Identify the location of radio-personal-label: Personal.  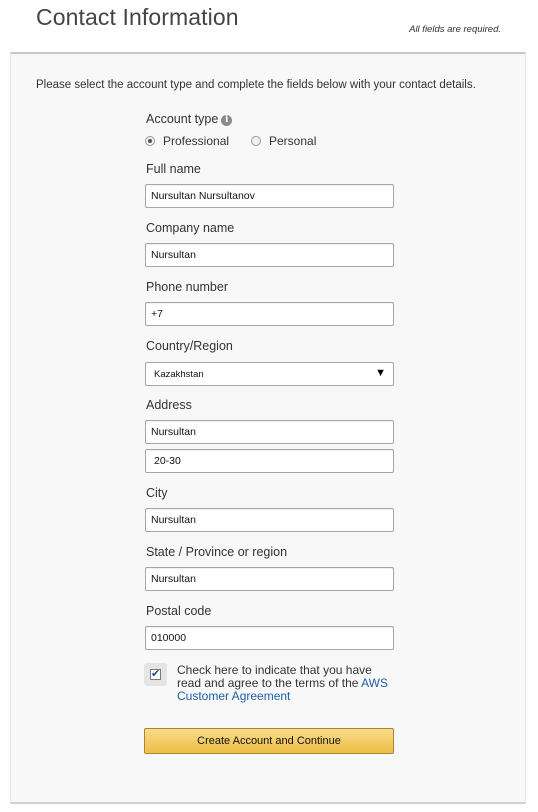
(292, 141).